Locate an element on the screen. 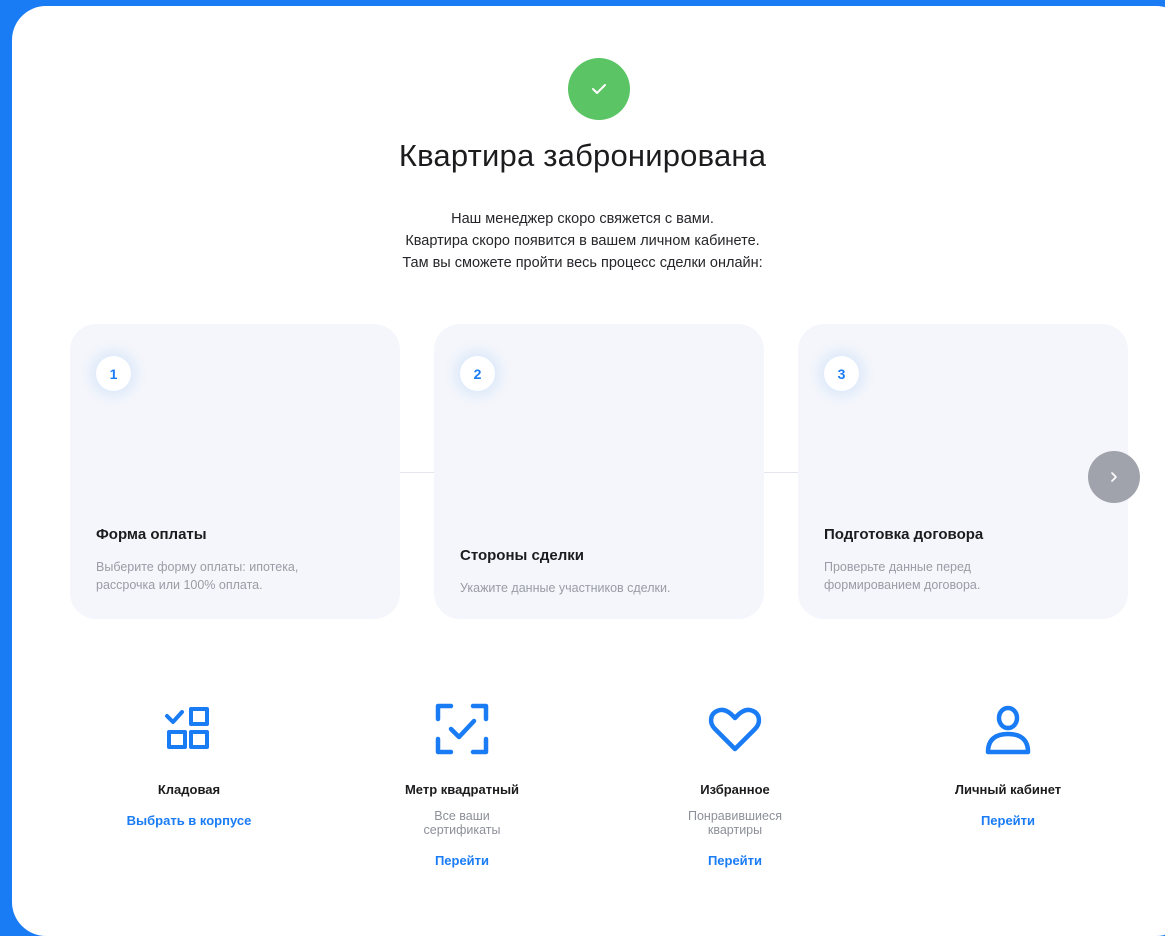 The width and height of the screenshot is (1165, 936). feature-description-line: Понравившиеся is located at coordinates (735, 816).